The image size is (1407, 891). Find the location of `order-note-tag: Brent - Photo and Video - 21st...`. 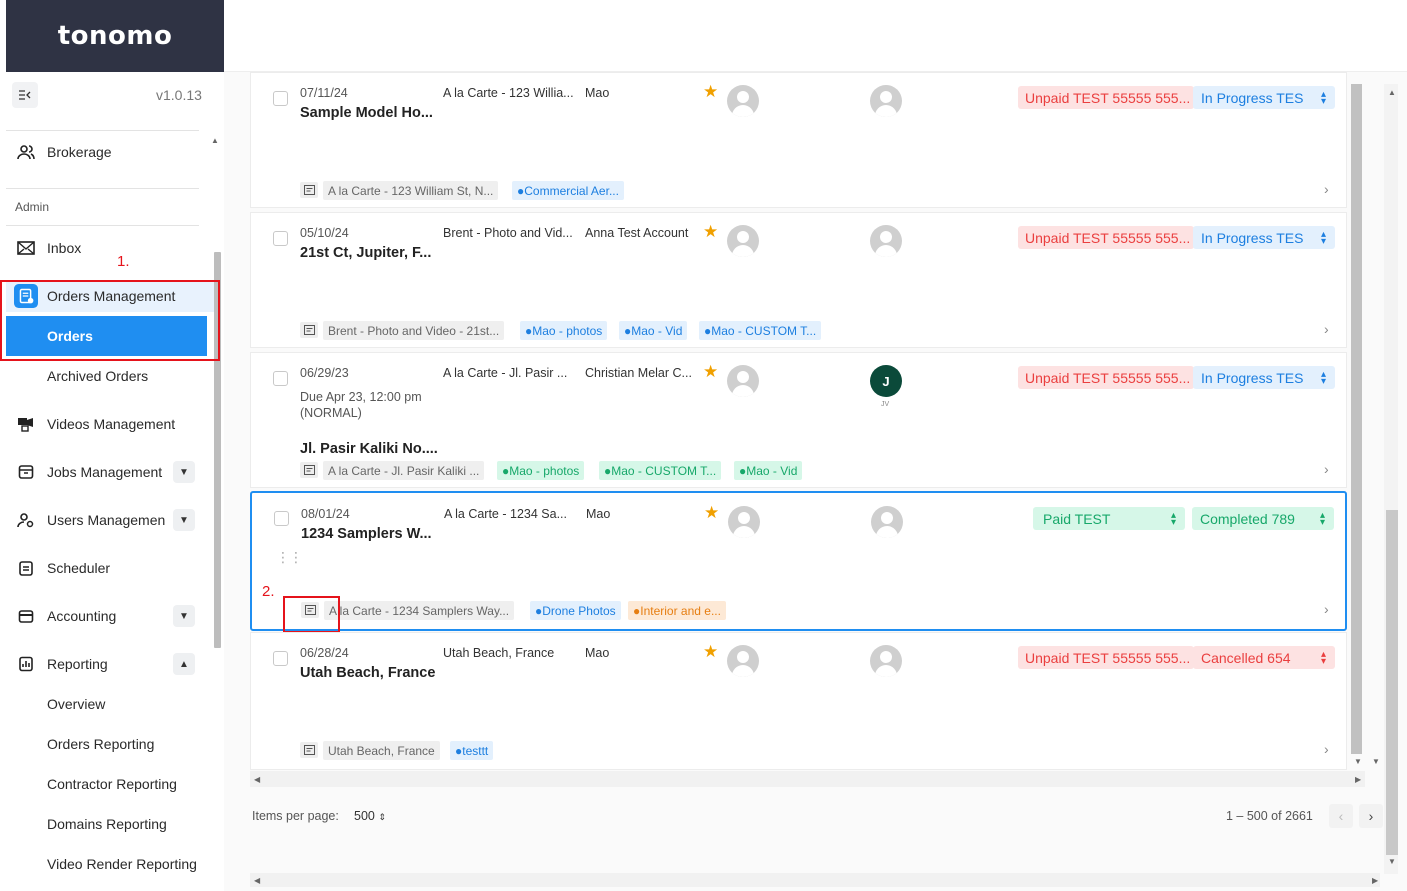

order-note-tag: Brent - Photo and Video - 21st... is located at coordinates (414, 330).